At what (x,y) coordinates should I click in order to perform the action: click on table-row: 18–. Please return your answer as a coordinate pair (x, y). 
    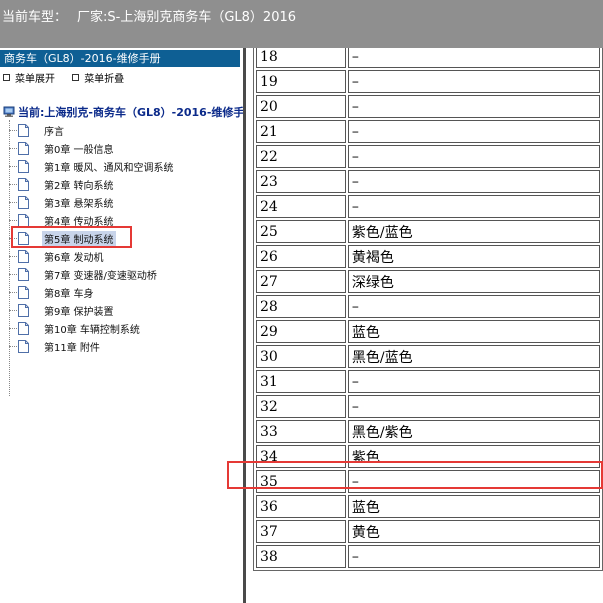
    Looking at the image, I should click on (428, 58).